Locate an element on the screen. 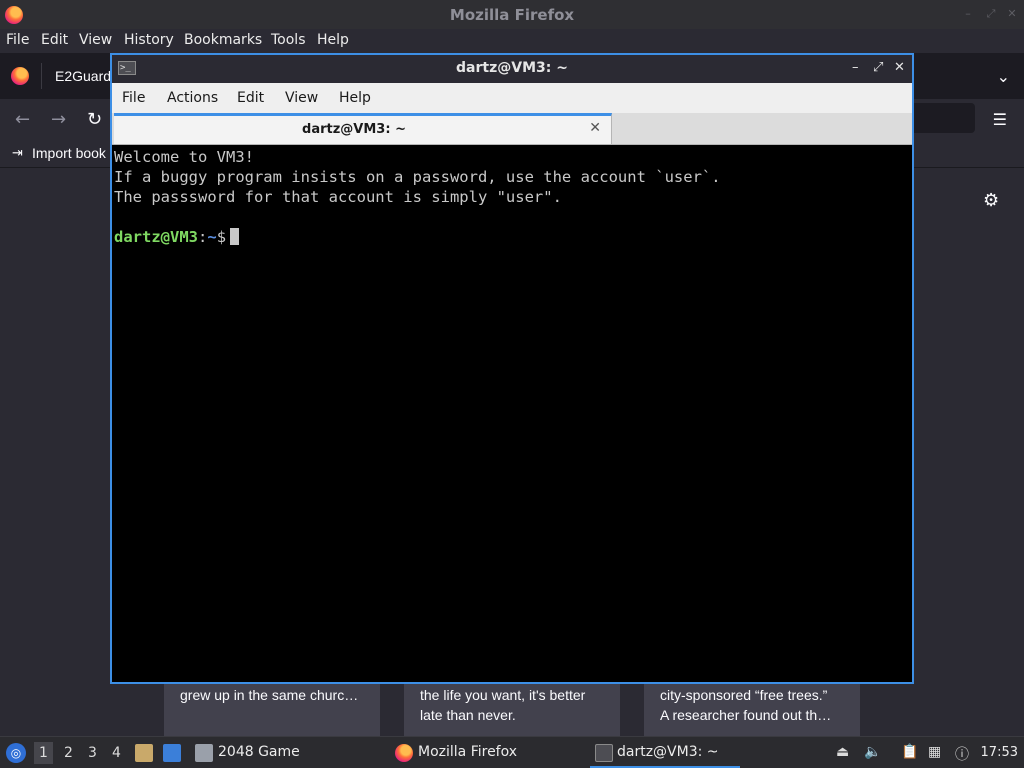 This screenshot has width=1024, height=768. firefox-icon is located at coordinates (404, 753).